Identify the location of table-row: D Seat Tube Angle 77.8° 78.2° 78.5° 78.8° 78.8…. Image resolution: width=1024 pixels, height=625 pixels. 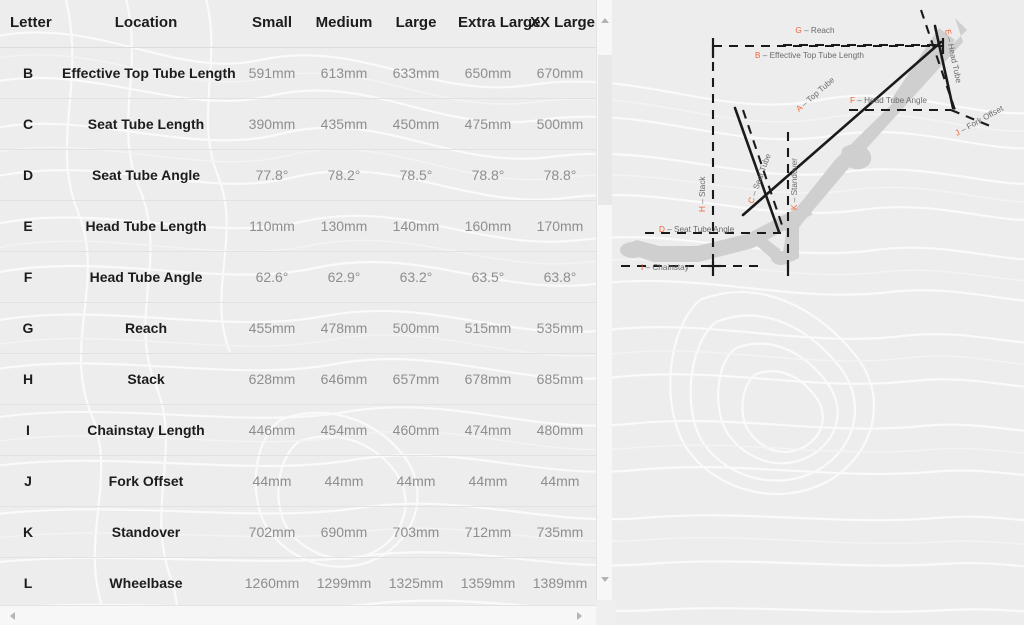
(298, 175).